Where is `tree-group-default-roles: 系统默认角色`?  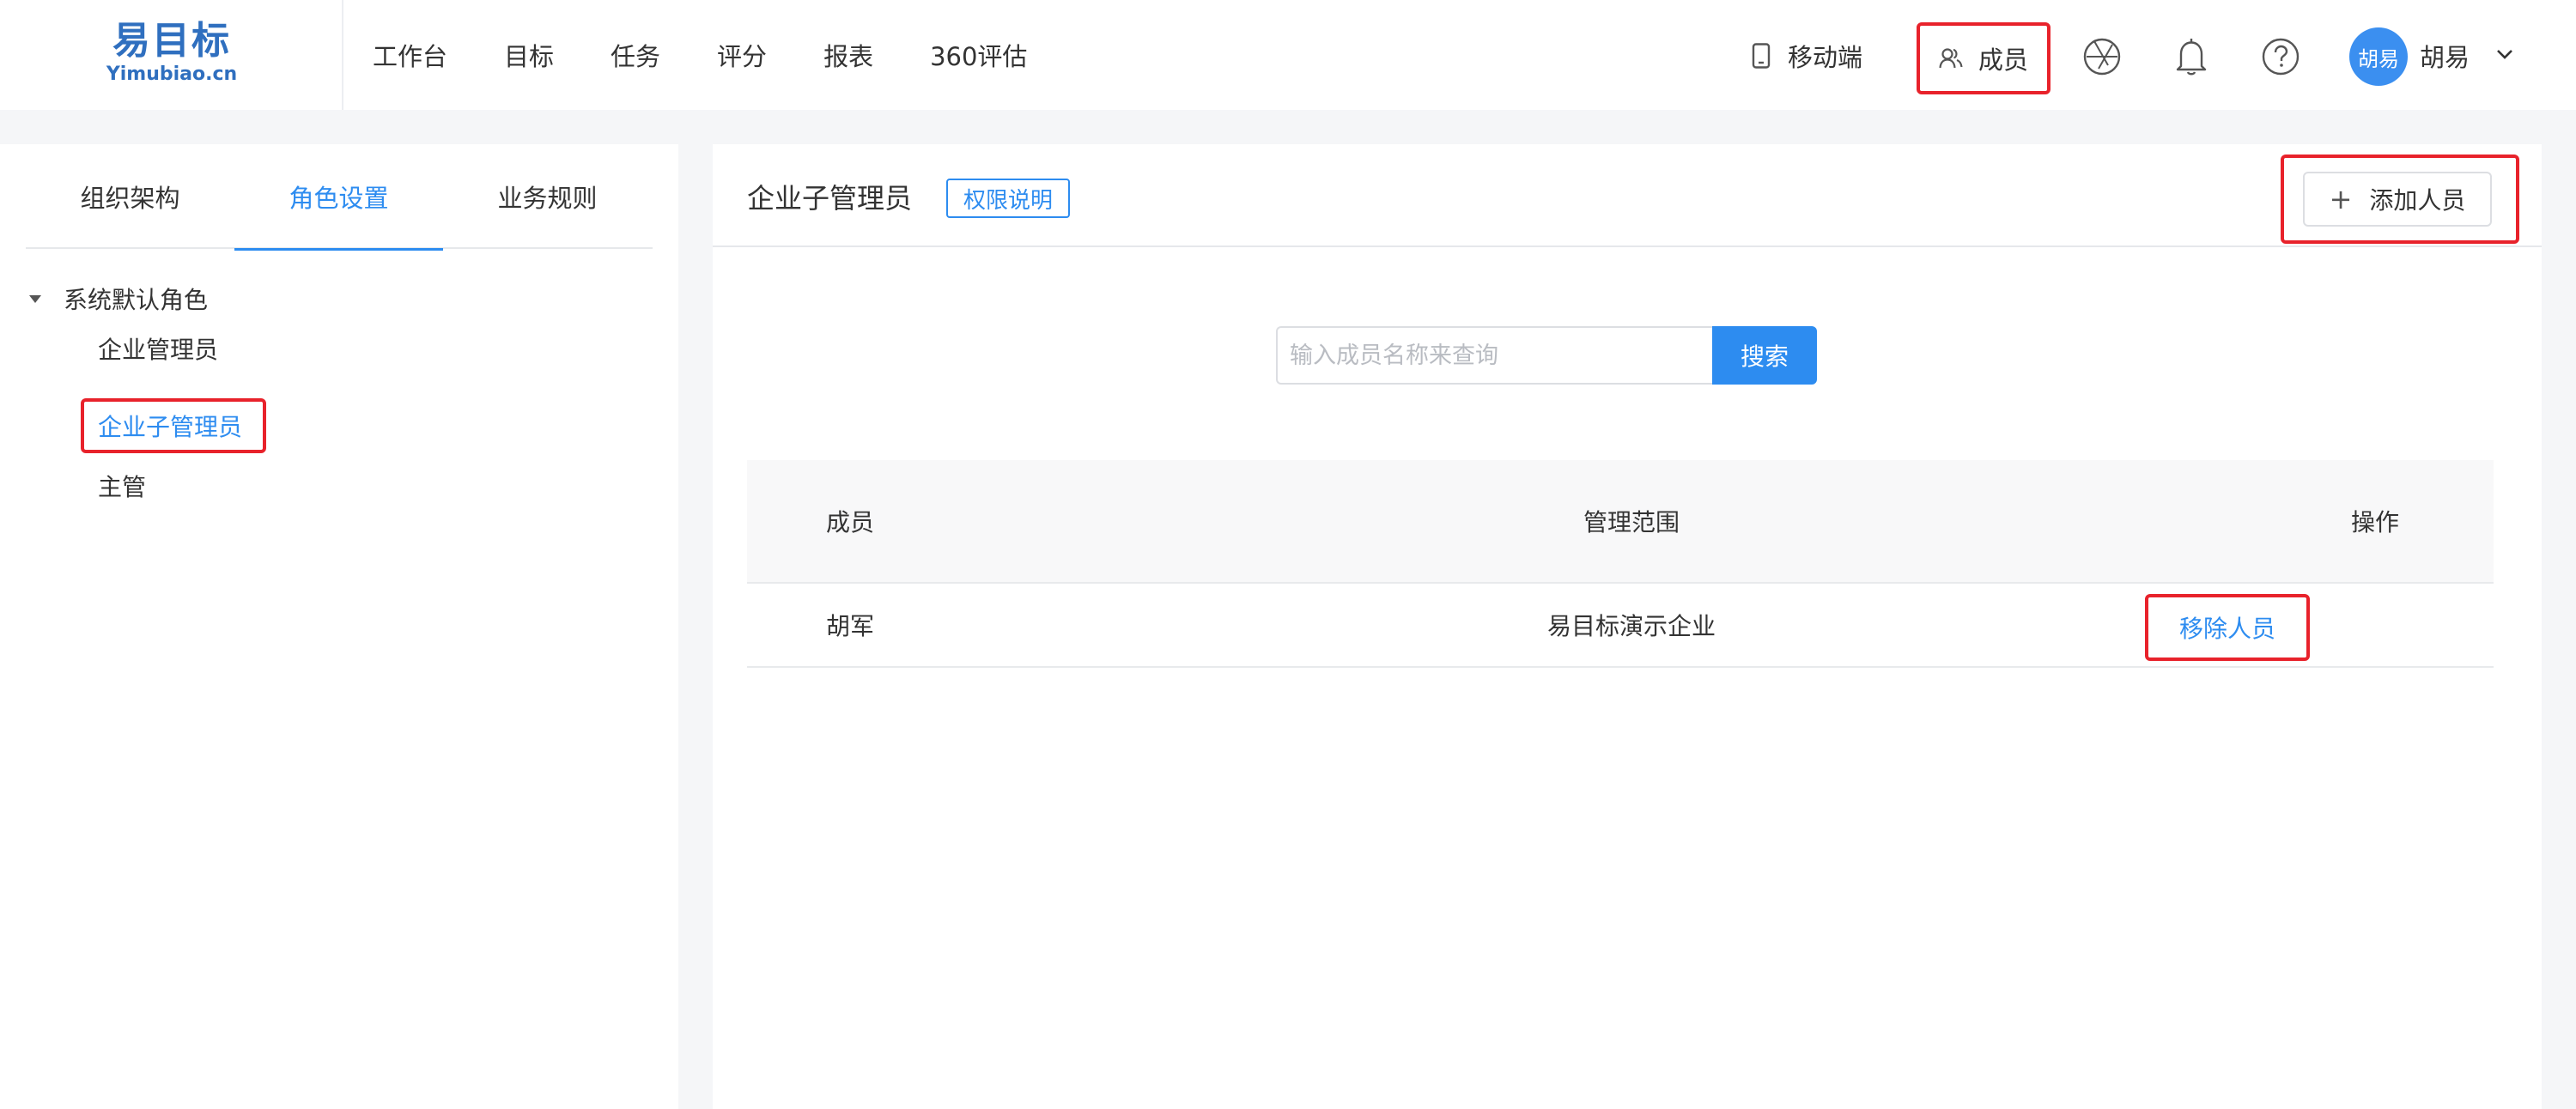 tree-group-default-roles: 系统默认角色 is located at coordinates (118, 299).